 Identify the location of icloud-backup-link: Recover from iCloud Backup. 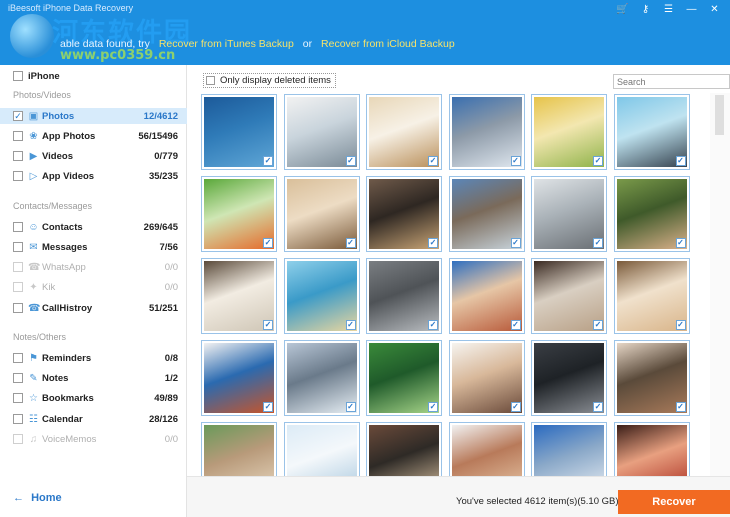
(388, 44).